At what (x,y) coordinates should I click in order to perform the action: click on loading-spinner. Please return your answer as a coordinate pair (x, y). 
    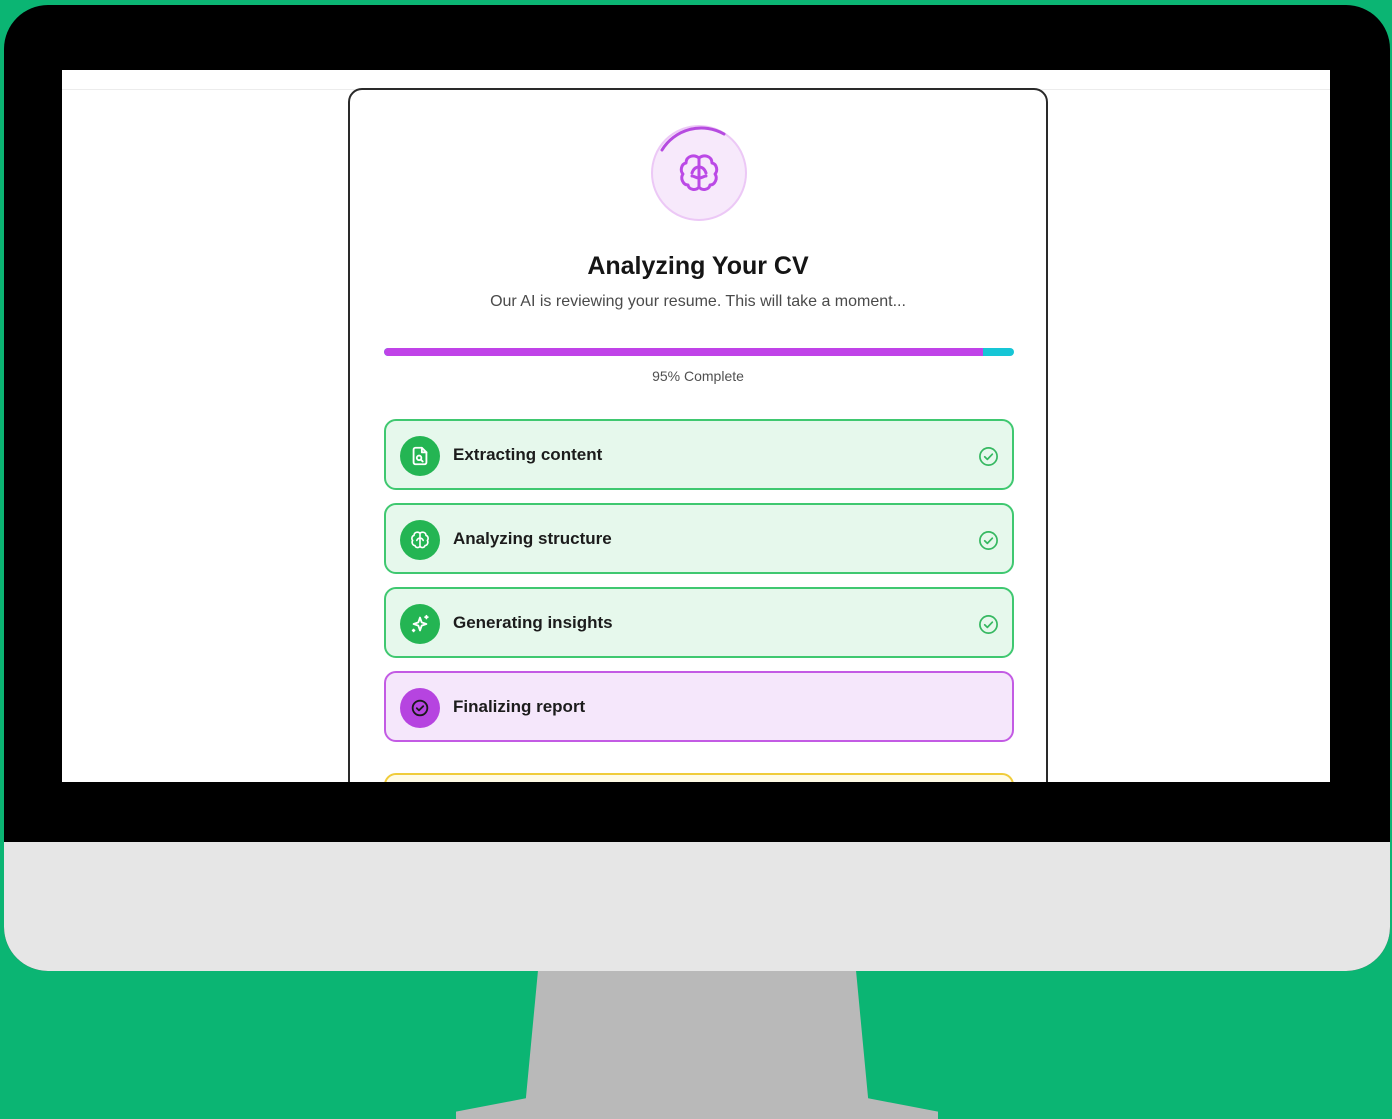
    Looking at the image, I should click on (699, 173).